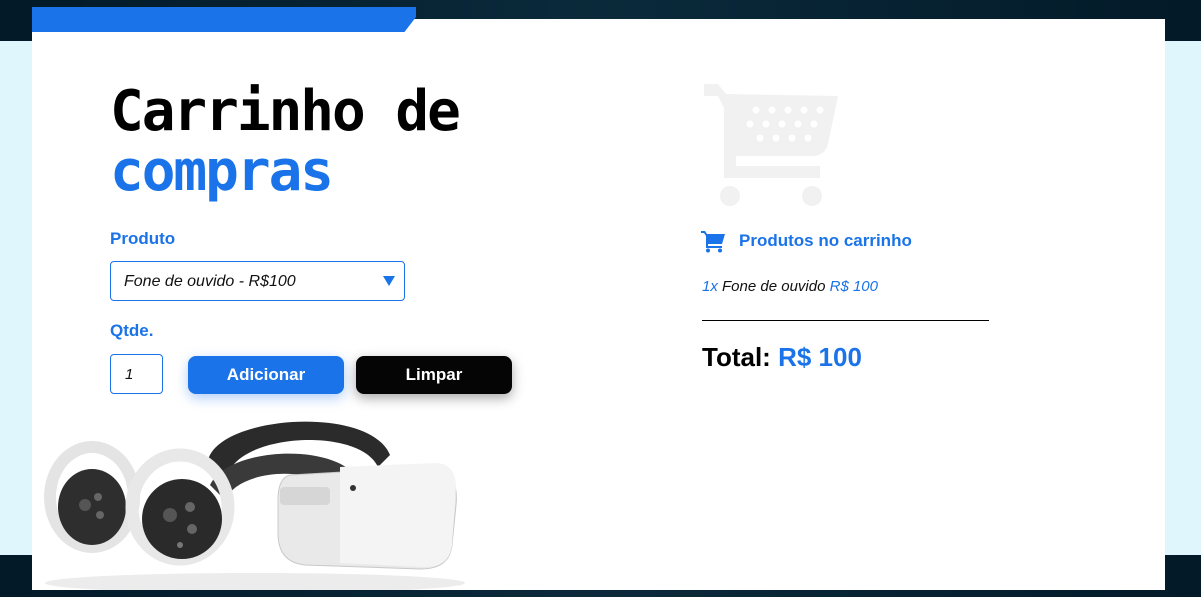 This screenshot has width=1201, height=597. Describe the element at coordinates (820, 357) in the screenshot. I see `total-value: R$ 100` at that location.